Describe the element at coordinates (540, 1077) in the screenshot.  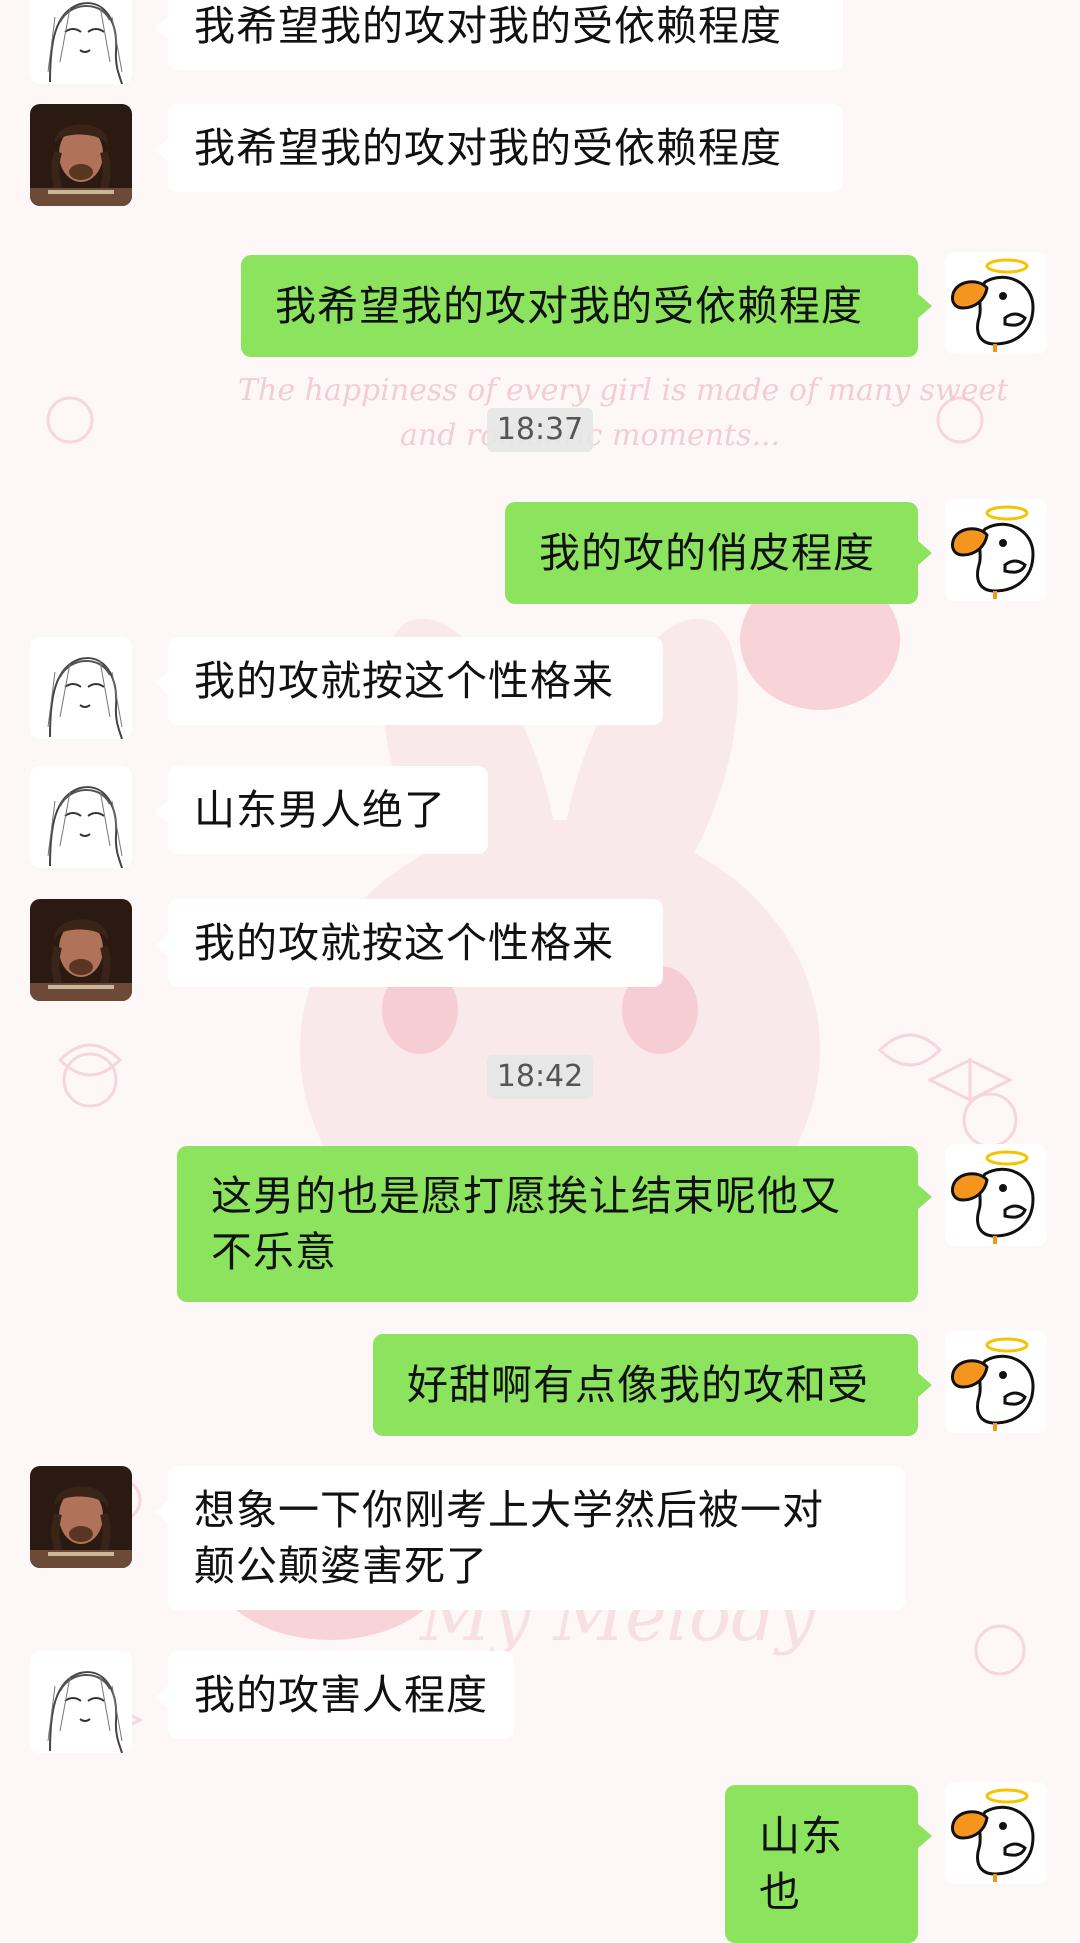
I see `timestamp: 18:42` at that location.